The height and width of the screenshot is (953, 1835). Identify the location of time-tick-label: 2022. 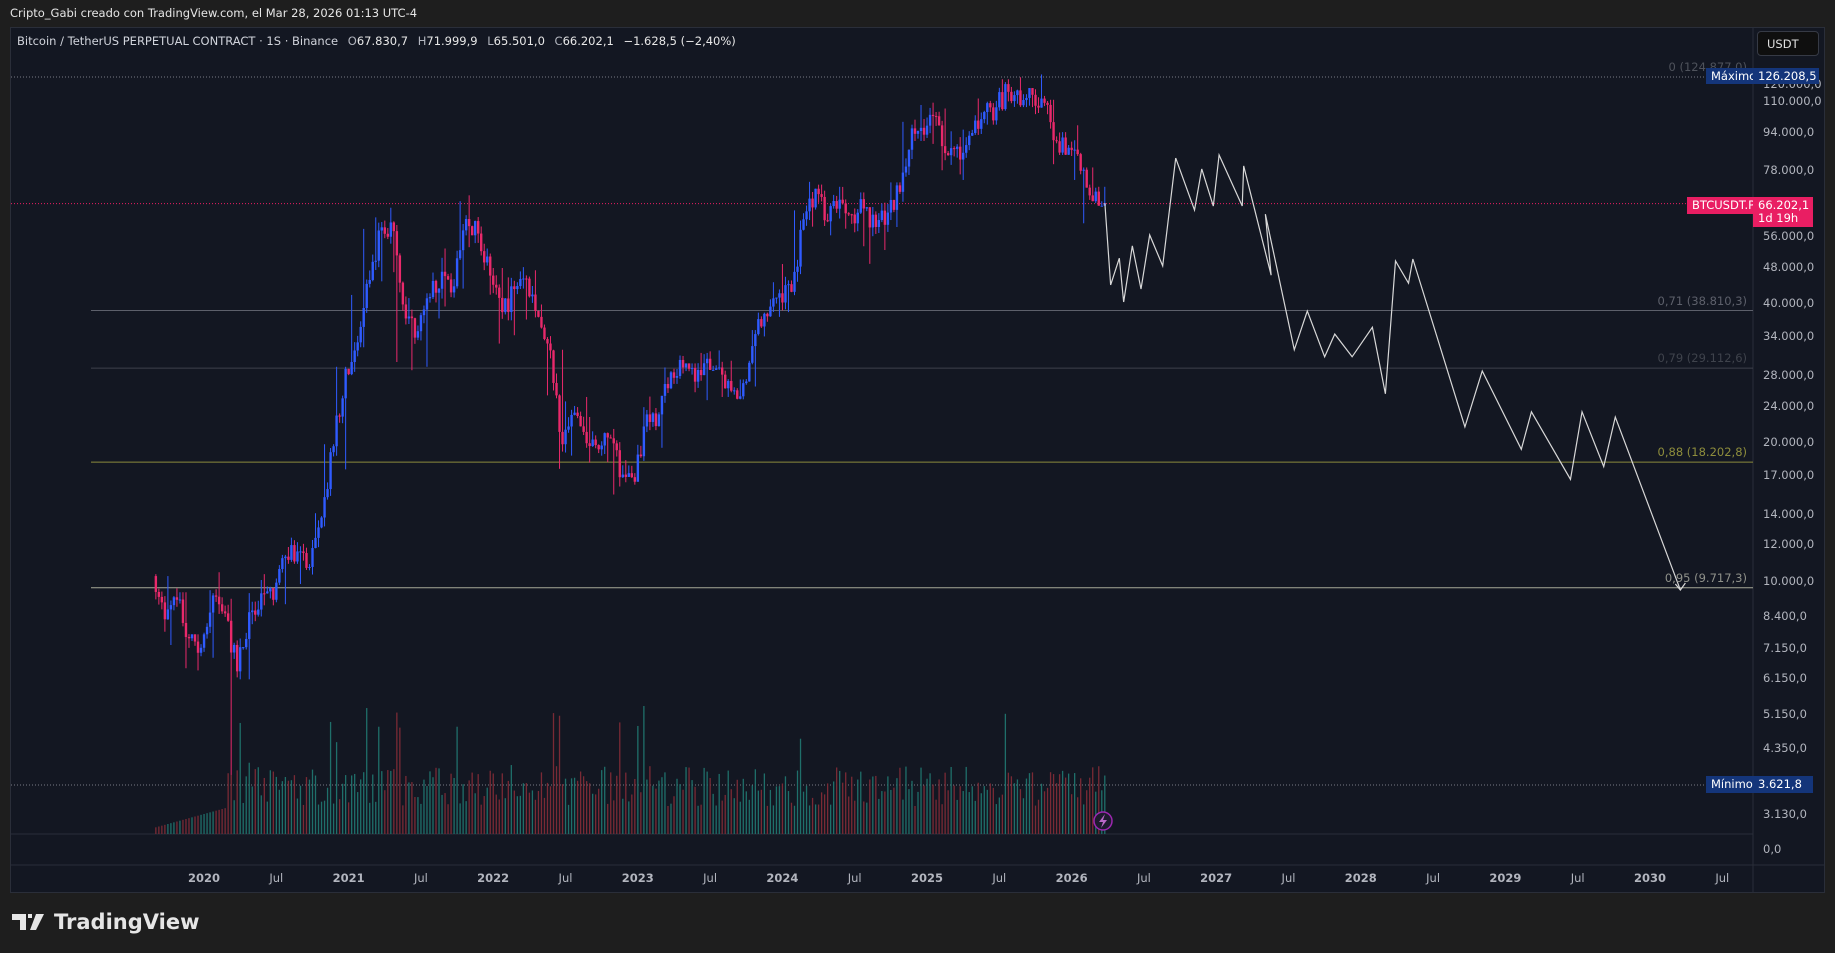
(493, 878).